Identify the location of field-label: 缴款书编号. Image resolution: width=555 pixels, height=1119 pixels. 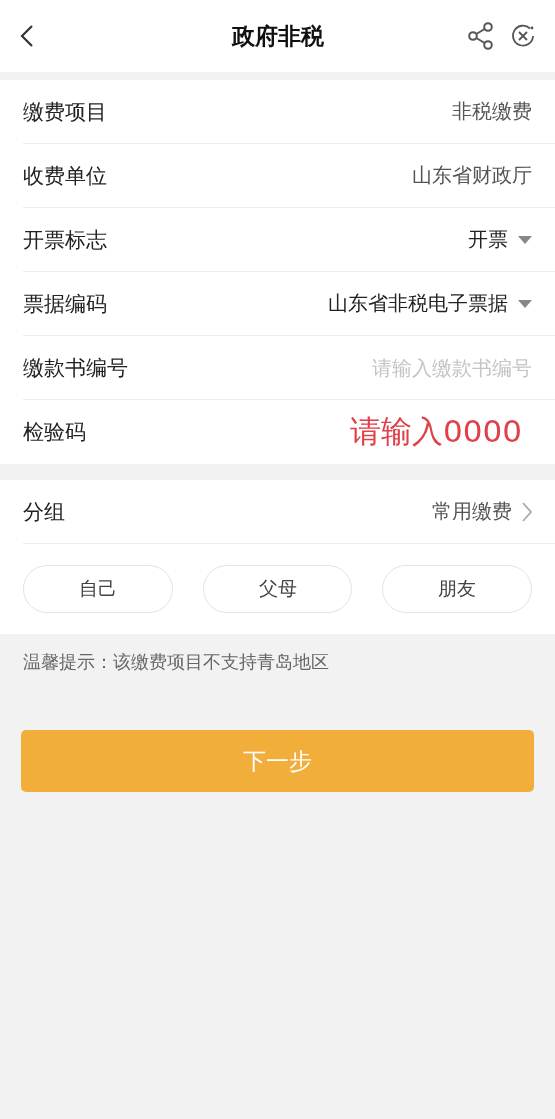
(75, 368).